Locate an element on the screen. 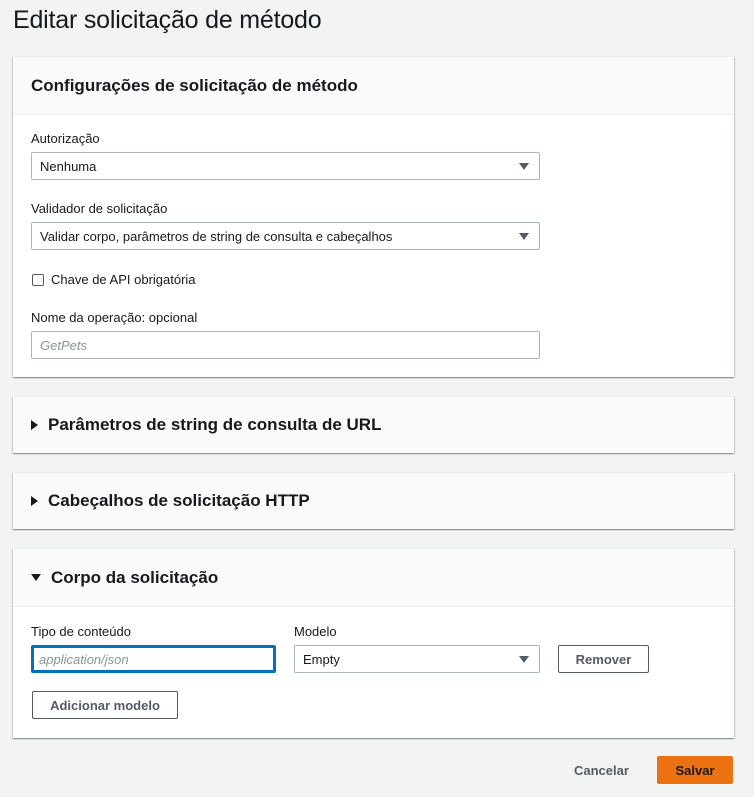 The height and width of the screenshot is (797, 754). api-key-required-label: Chave de API obrigatória is located at coordinates (123, 279).